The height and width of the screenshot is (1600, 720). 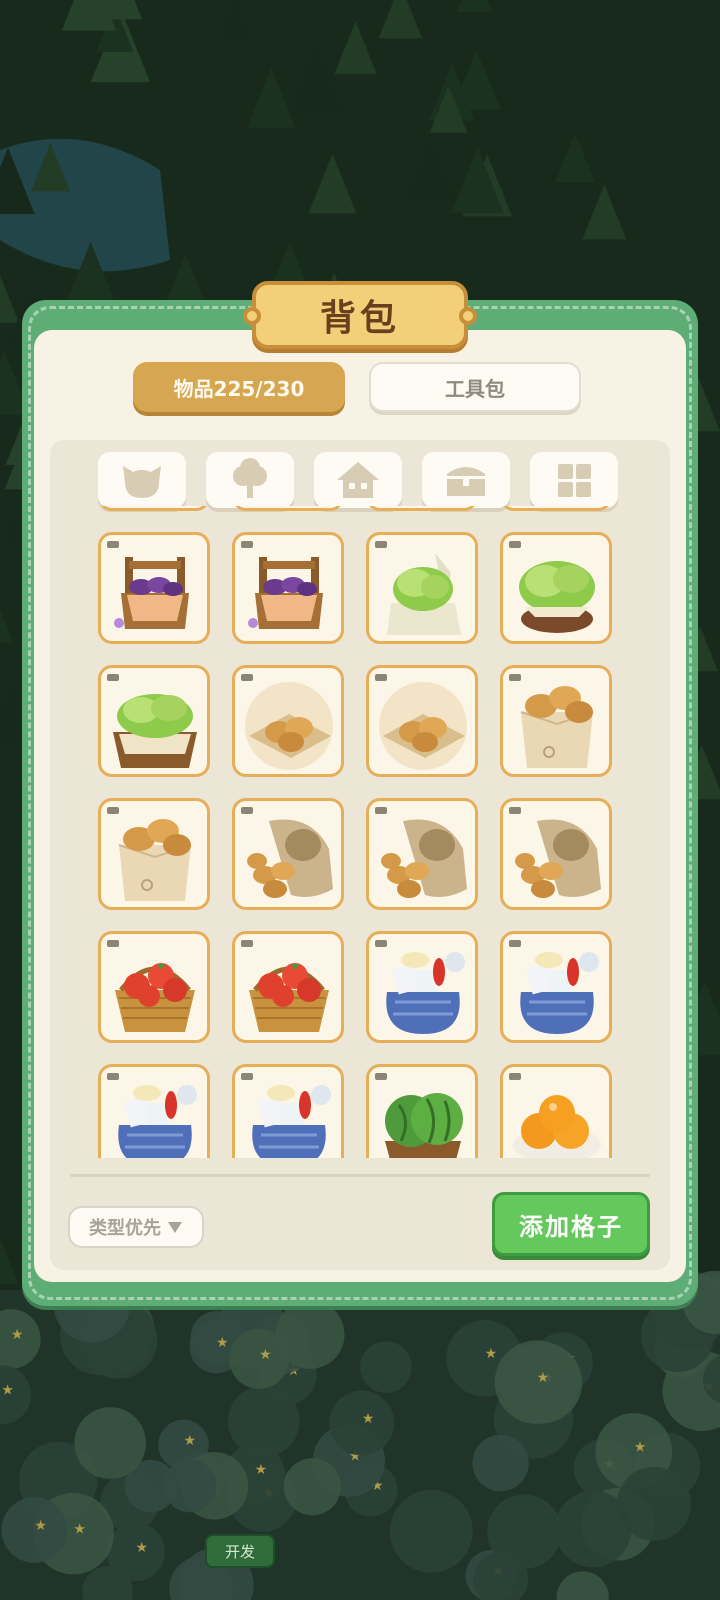 What do you see at coordinates (557, 1126) in the screenshot?
I see `orange-plate-icon` at bounding box center [557, 1126].